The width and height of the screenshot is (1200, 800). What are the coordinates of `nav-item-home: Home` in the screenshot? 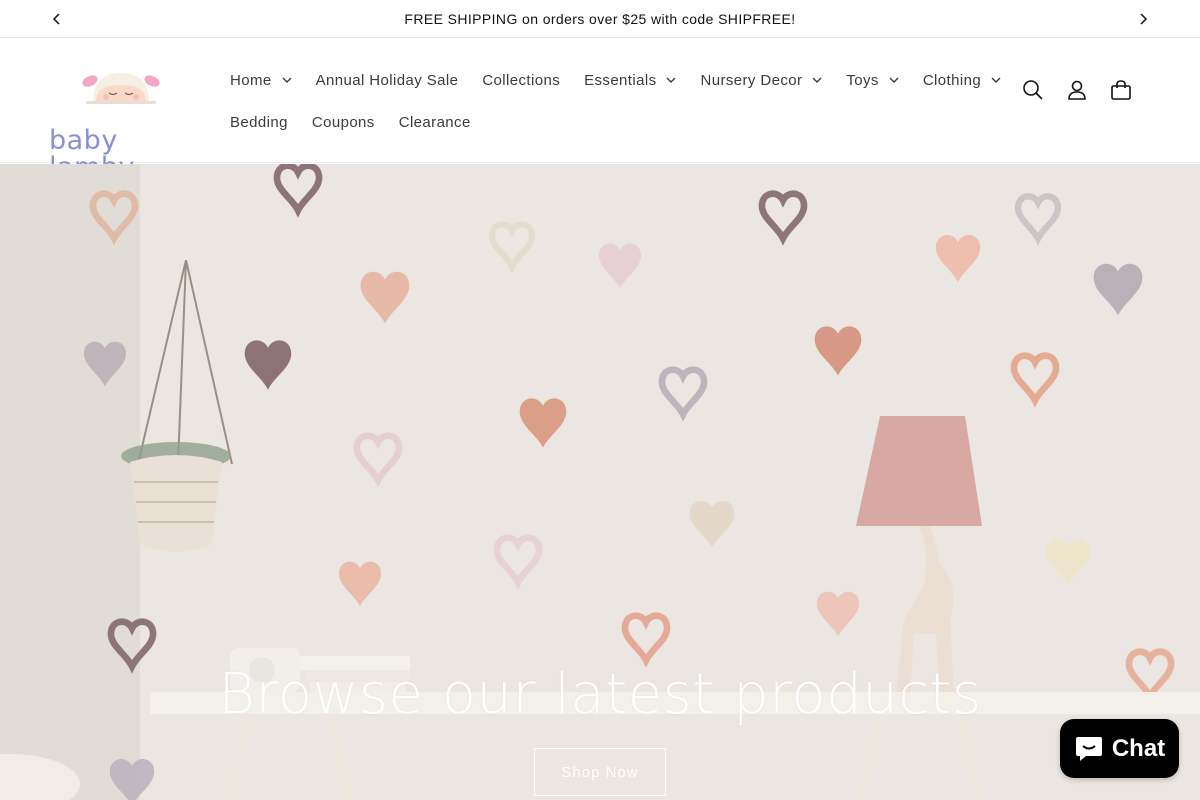 It's located at (261, 80).